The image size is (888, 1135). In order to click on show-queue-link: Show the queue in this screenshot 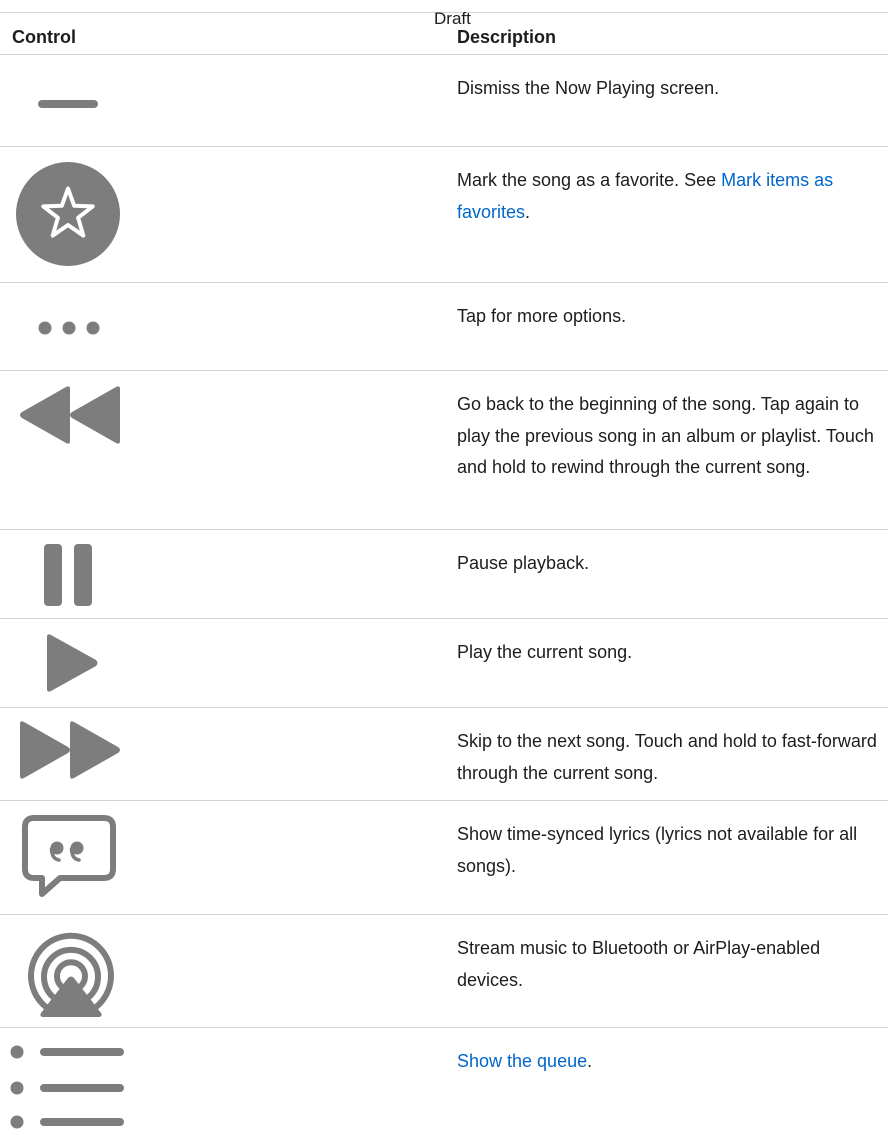, I will do `click(522, 1061)`.